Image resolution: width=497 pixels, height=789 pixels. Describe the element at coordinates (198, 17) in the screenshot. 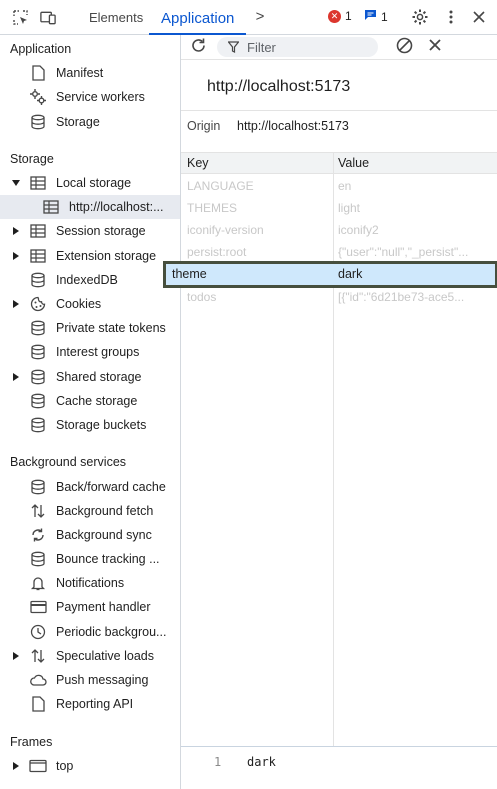

I see `tab-application: Application` at that location.